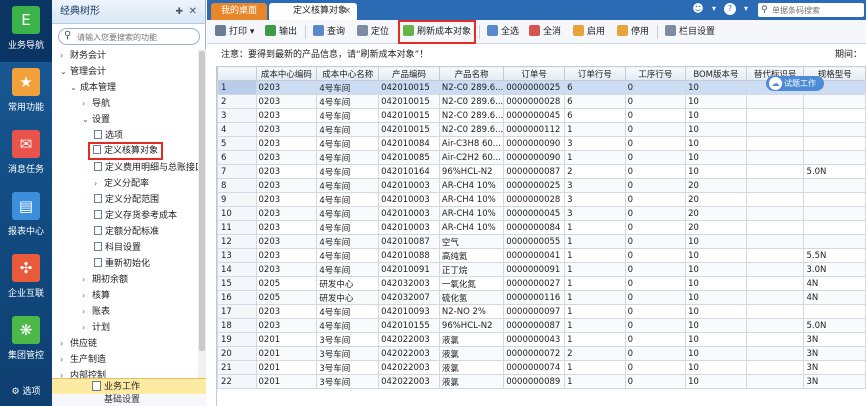  What do you see at coordinates (237, 171) in the screenshot?
I see `row-number-cell: 7` at bounding box center [237, 171].